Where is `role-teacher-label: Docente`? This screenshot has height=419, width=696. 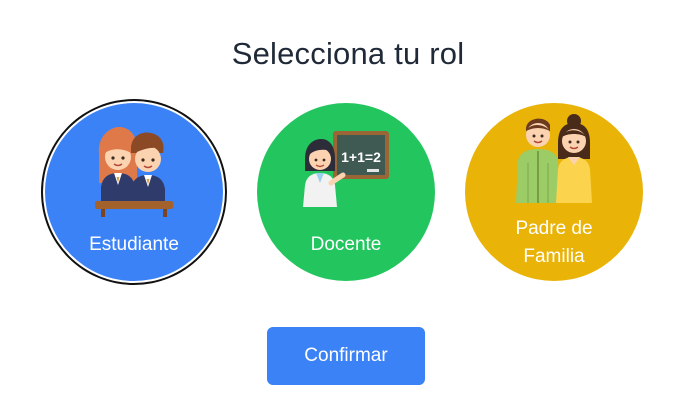 role-teacher-label: Docente is located at coordinates (346, 244).